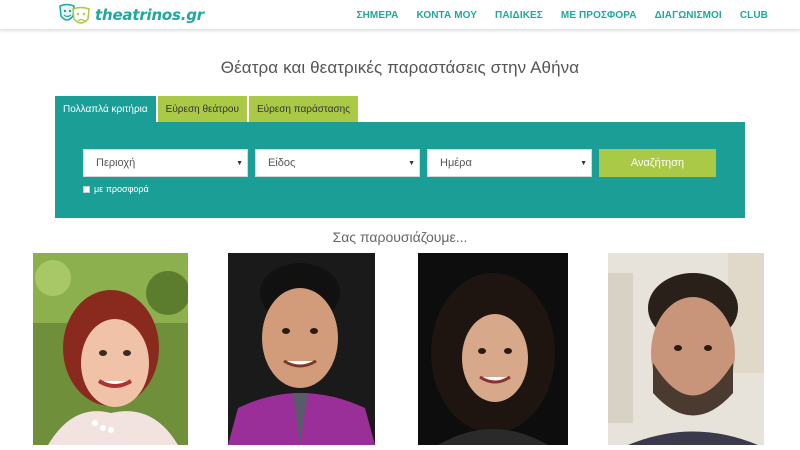  I want to click on region-select: Περιοχή ▼, so click(165, 163).